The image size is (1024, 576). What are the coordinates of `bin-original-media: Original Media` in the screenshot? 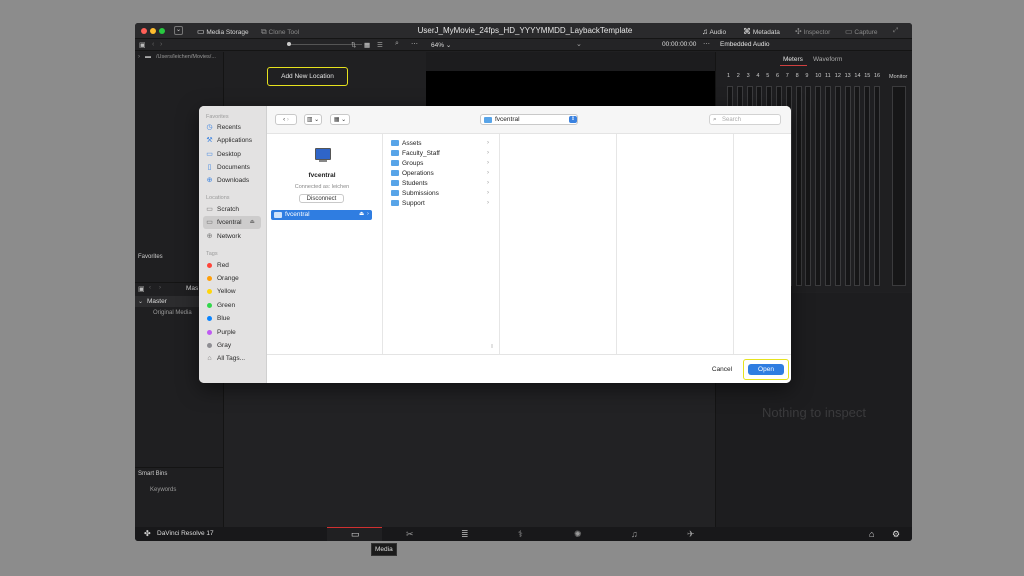 It's located at (172, 313).